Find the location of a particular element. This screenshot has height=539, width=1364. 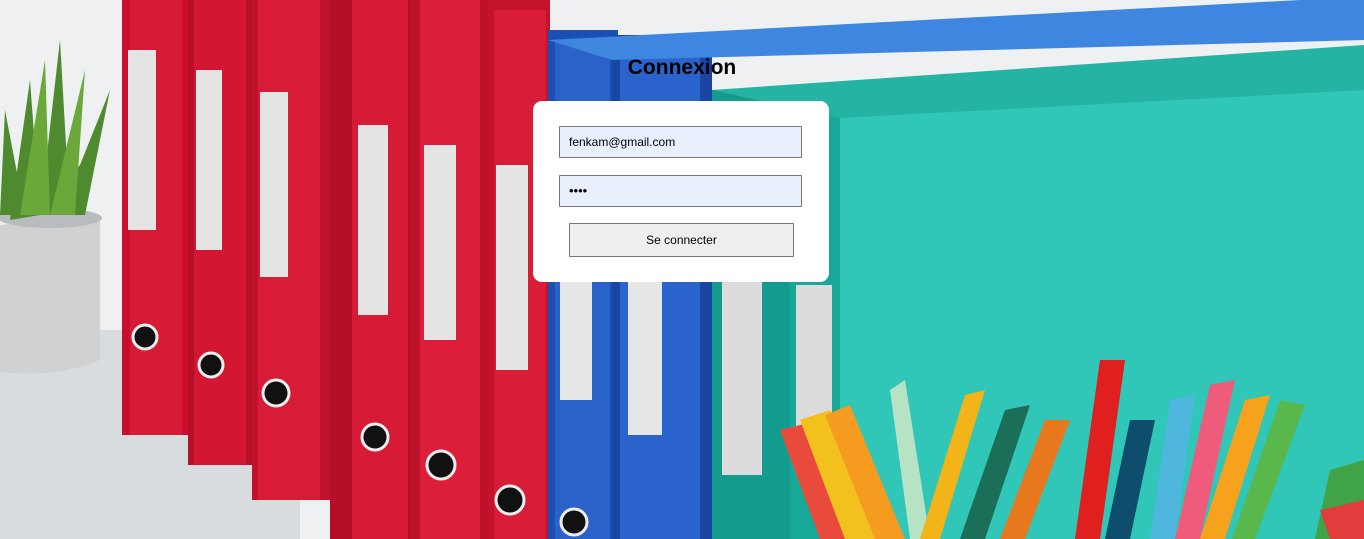

email-field: fenkam@gmail.com is located at coordinates (680, 142).